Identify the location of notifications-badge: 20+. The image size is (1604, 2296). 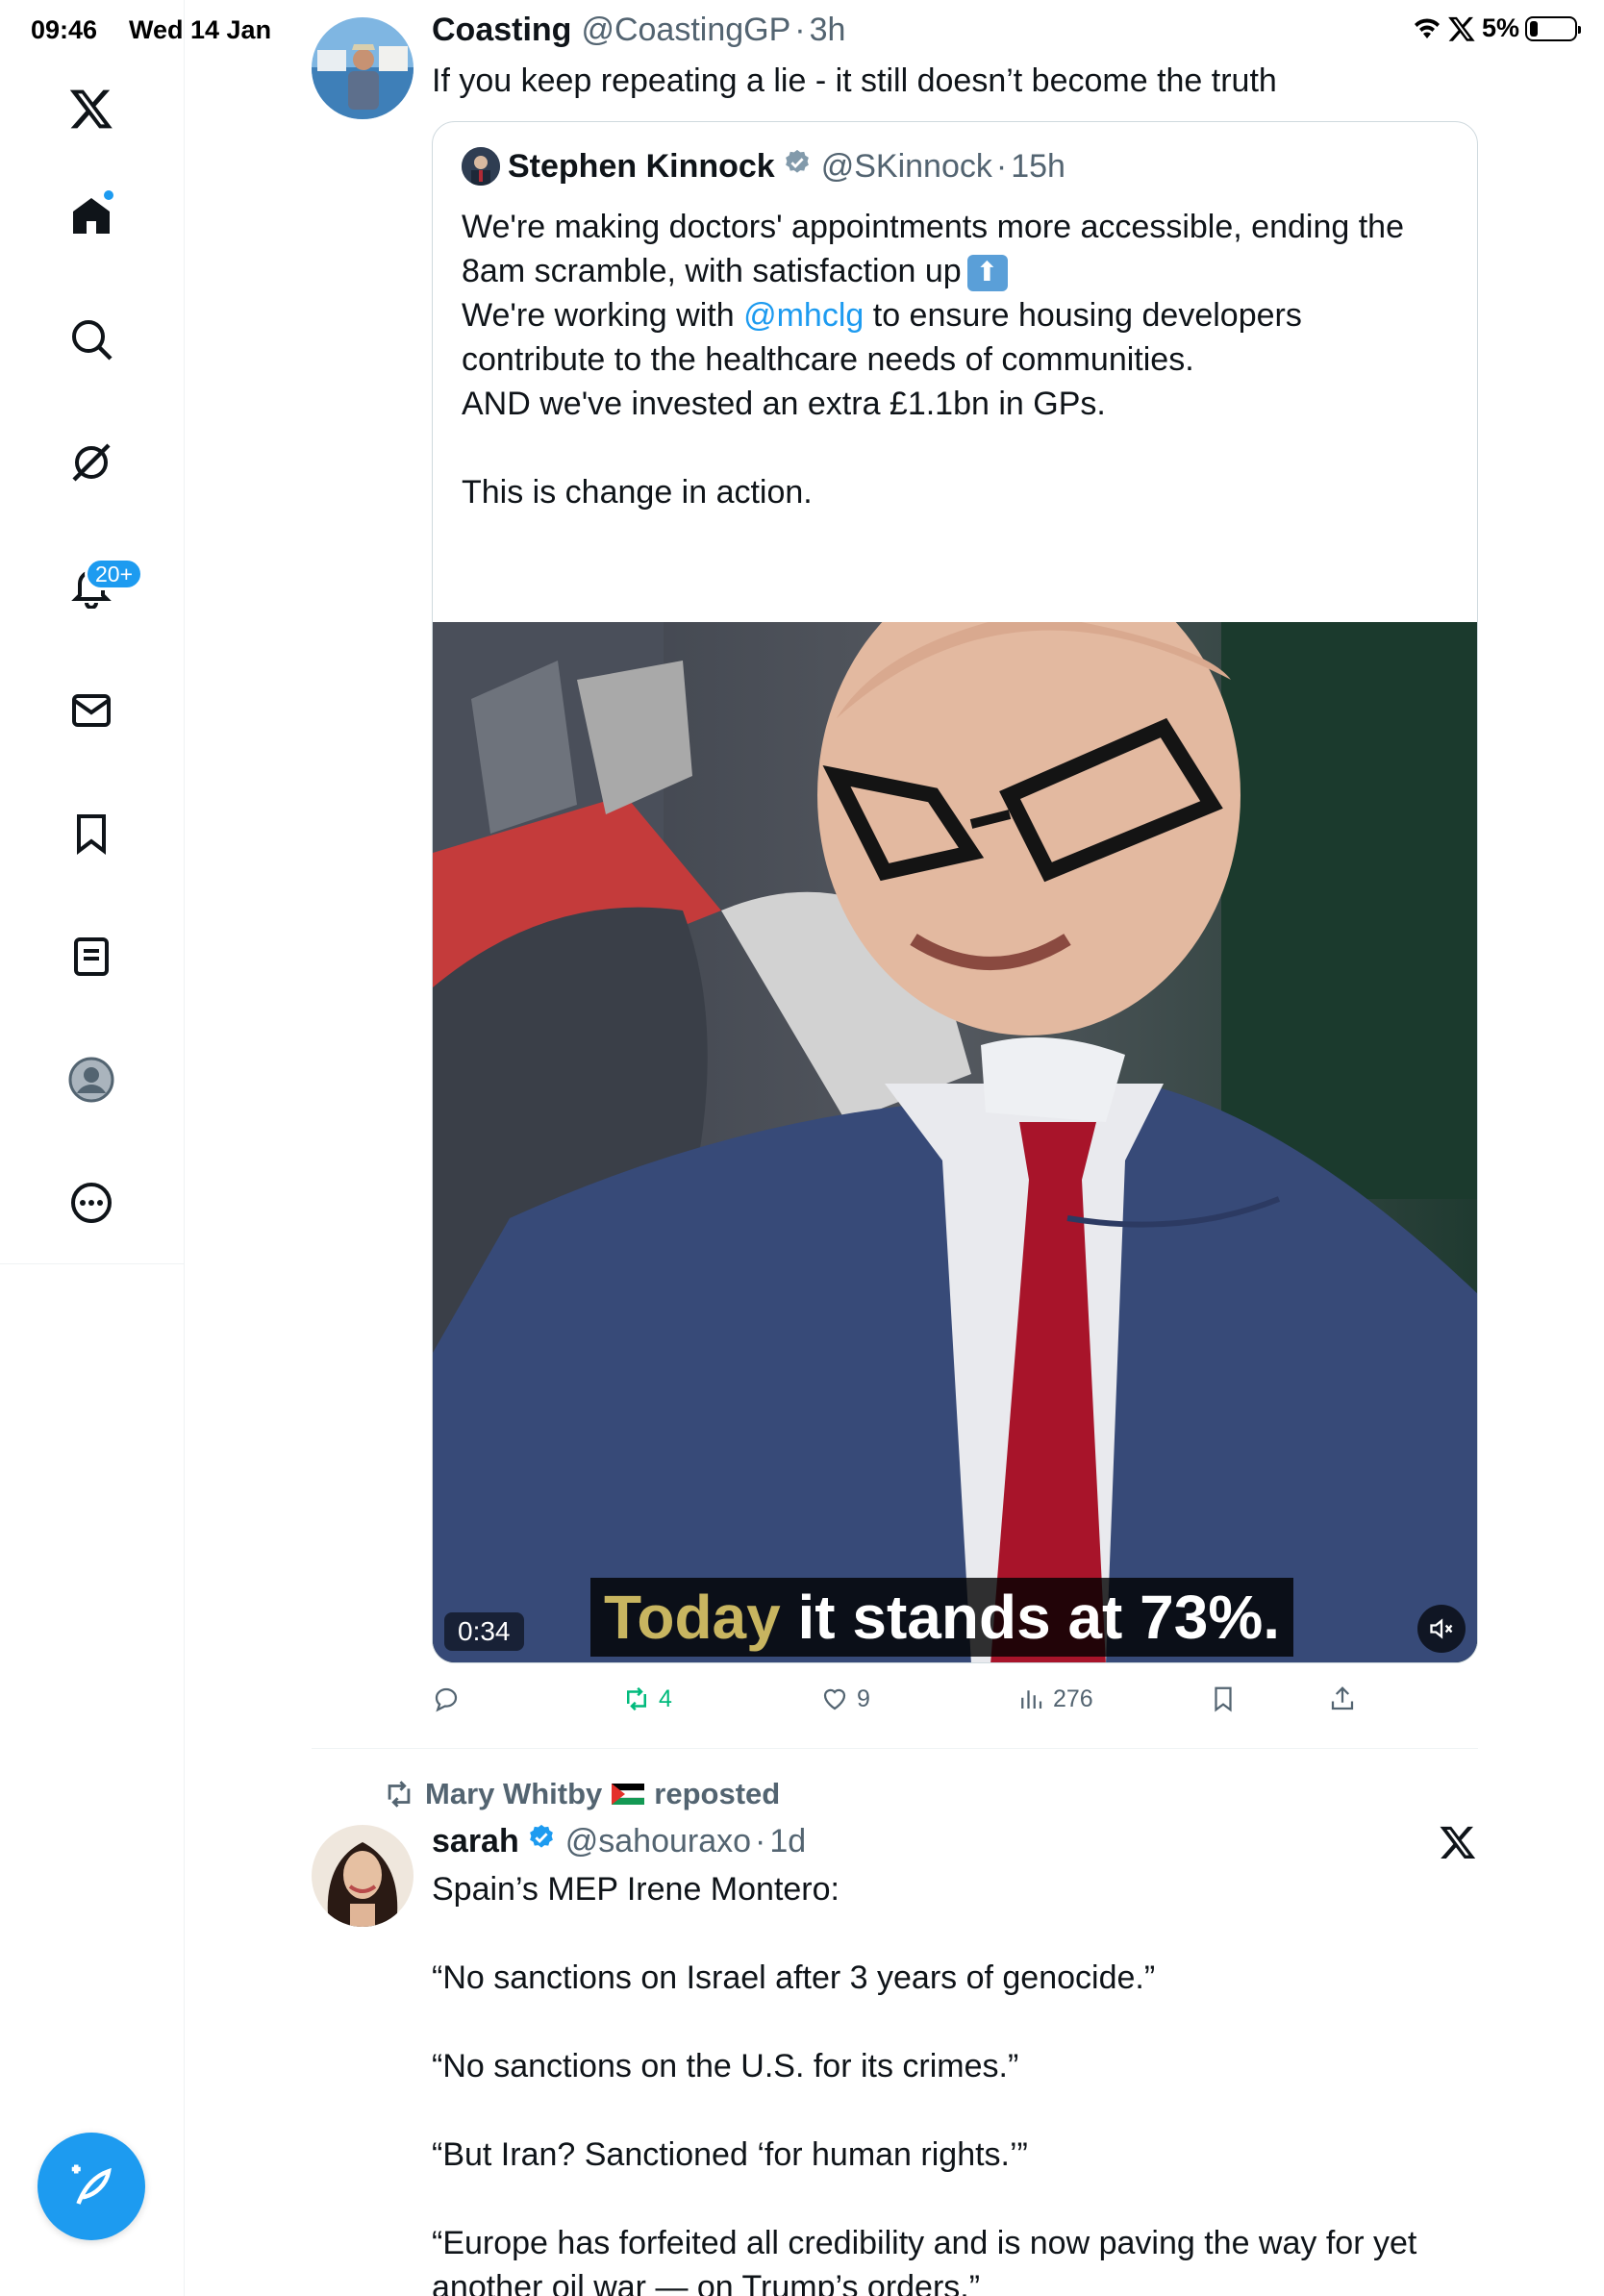
(114, 574).